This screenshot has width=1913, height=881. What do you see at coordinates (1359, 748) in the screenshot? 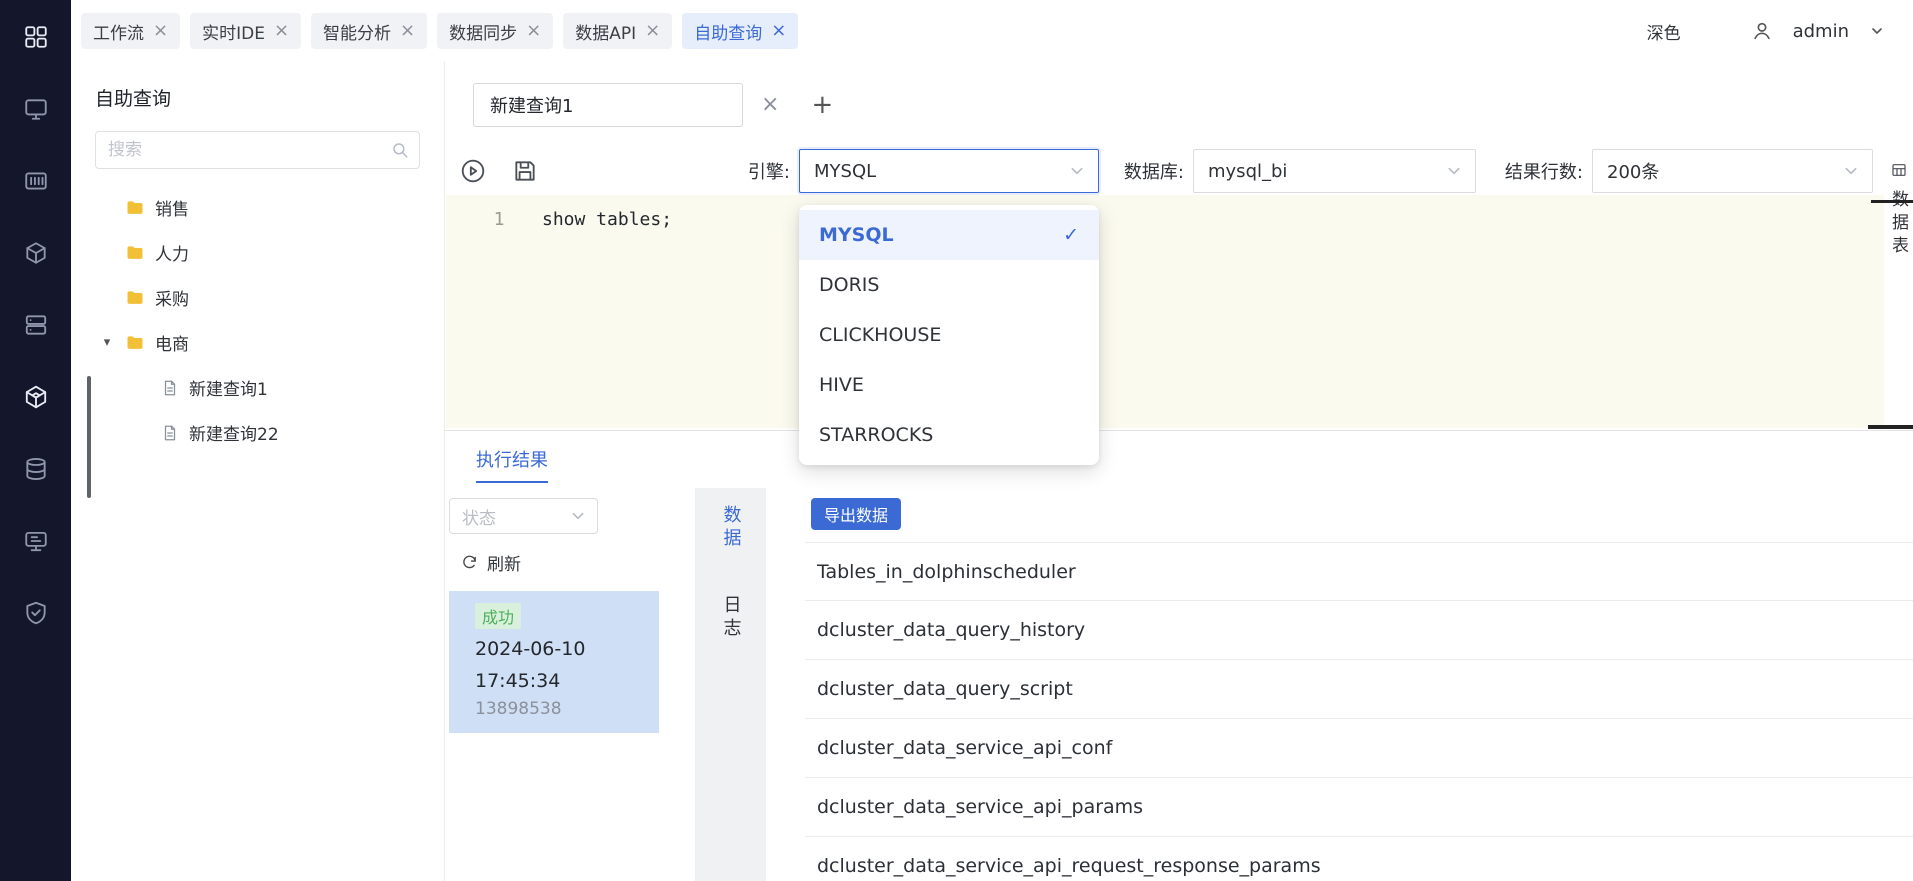
I see `table-row: dcluster_data_service_api_conf` at bounding box center [1359, 748].